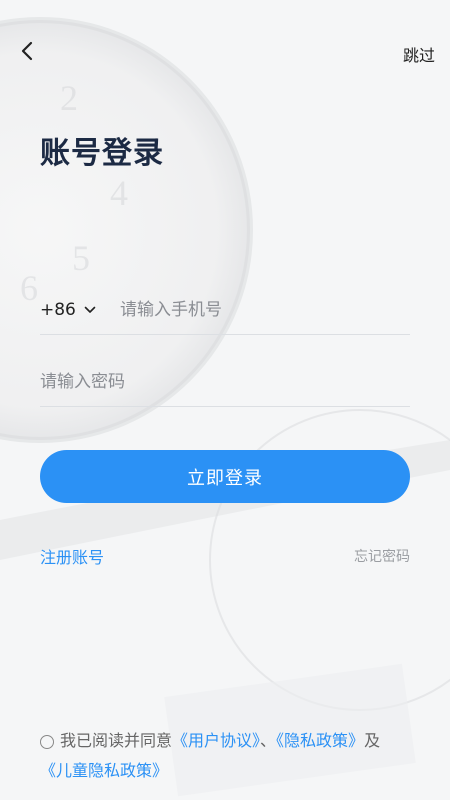 The image size is (450, 800). I want to click on page-title: 账号登录, so click(102, 153).